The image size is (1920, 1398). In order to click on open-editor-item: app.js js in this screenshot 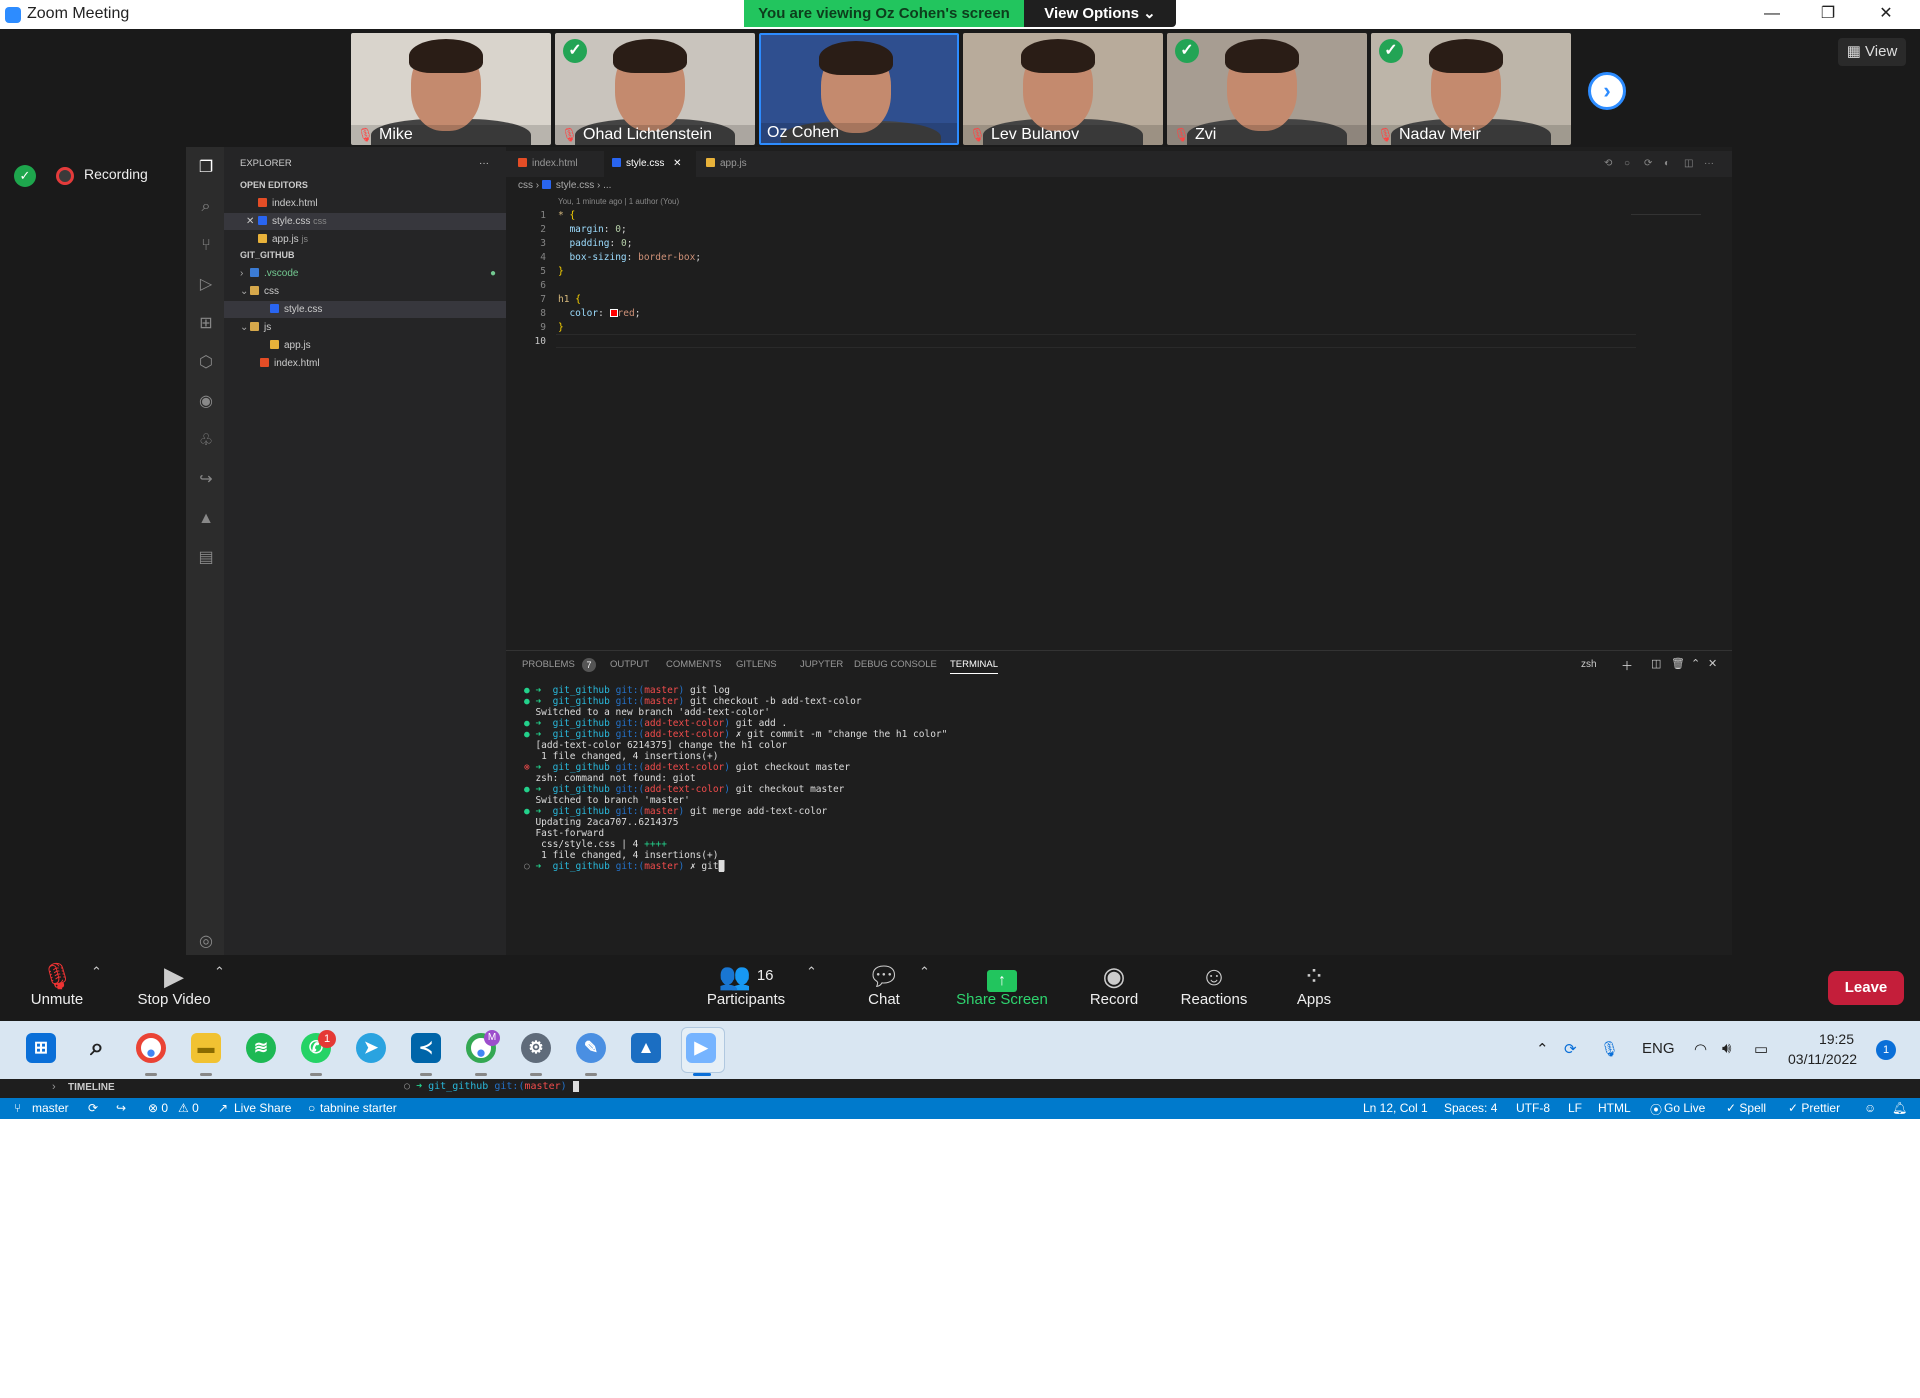, I will do `click(365, 239)`.